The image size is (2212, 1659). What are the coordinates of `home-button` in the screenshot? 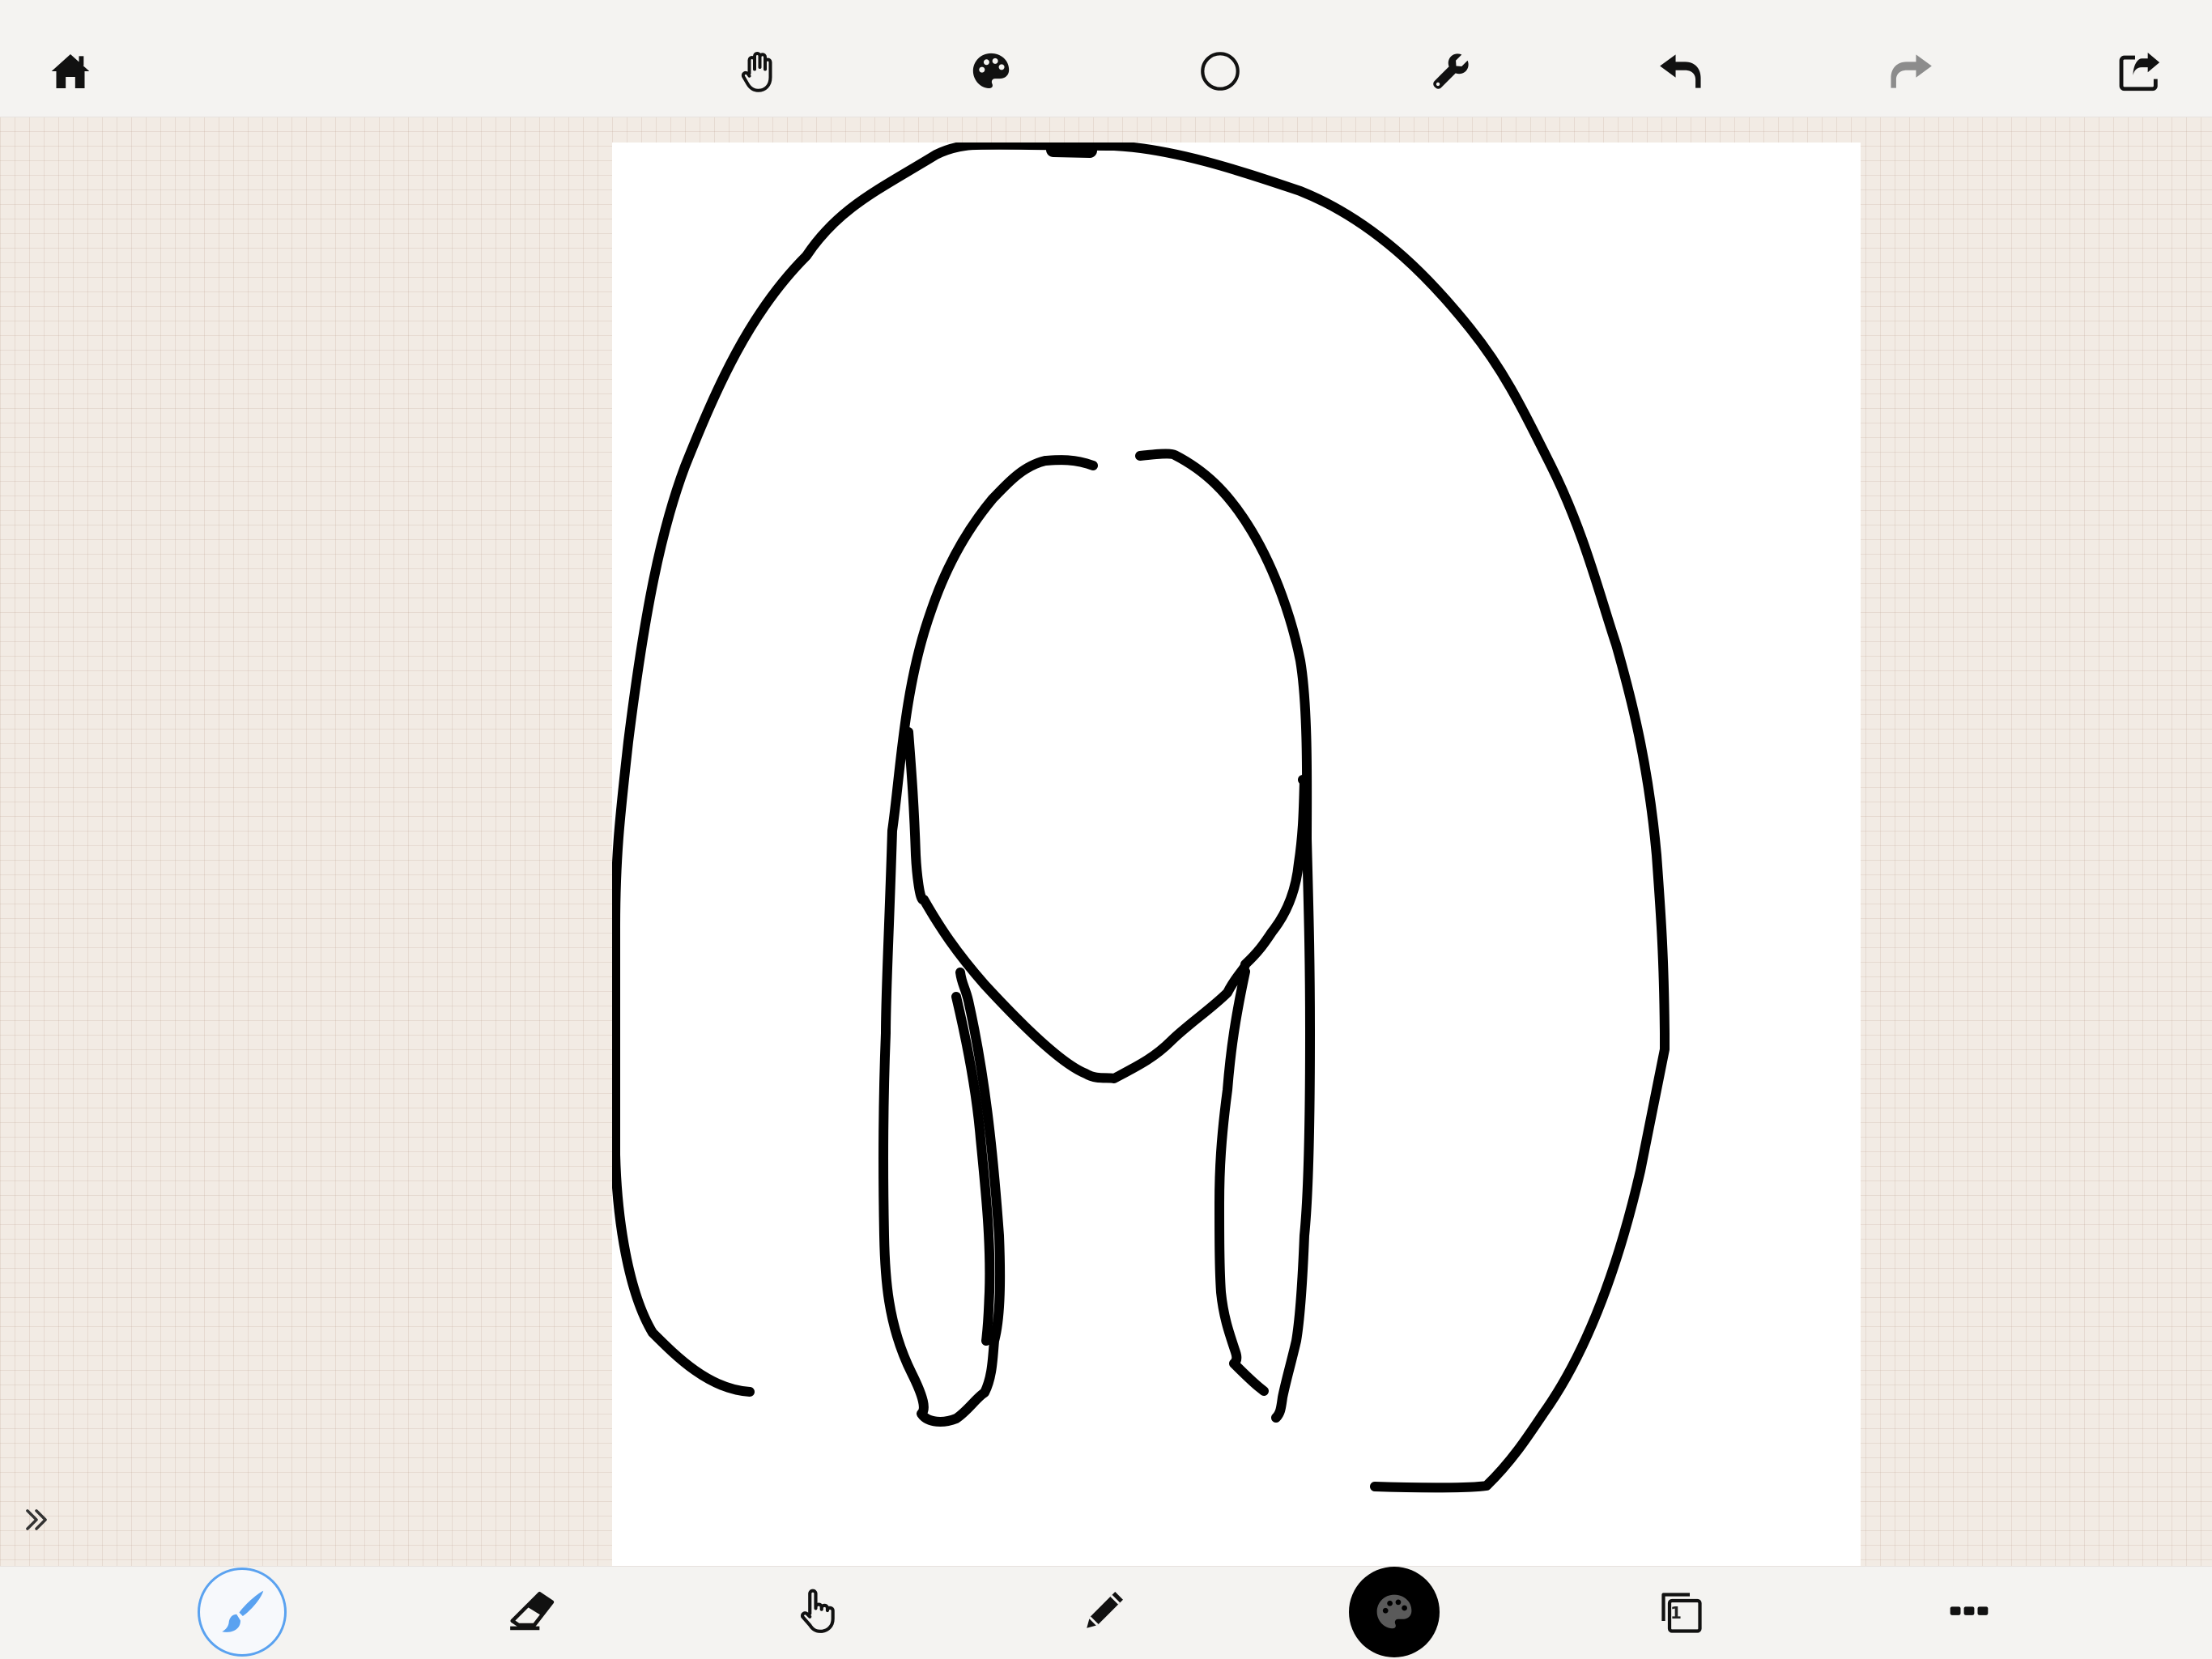 It's located at (71, 72).